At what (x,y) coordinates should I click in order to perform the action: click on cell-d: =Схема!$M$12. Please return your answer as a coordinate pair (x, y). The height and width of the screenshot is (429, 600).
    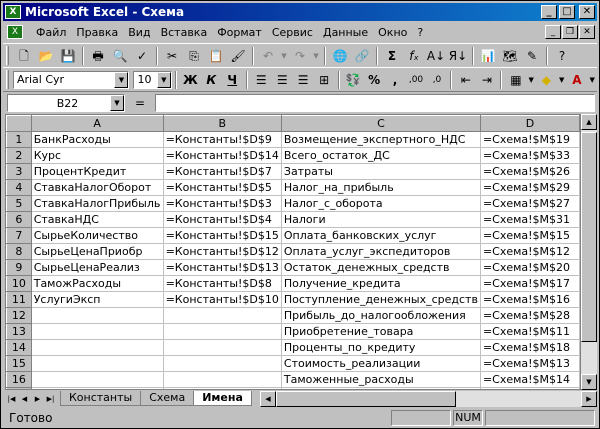
    Looking at the image, I should click on (529, 251).